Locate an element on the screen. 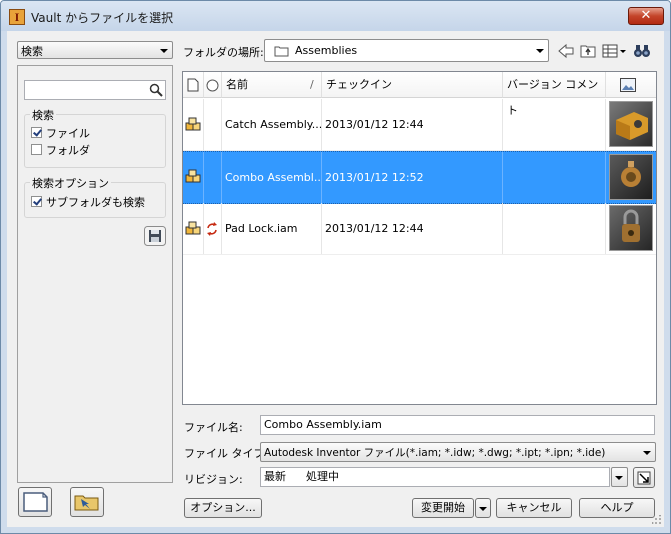 Image resolution: width=671 pixels, height=534 pixels. table-row: Catch Assembly... 2013/01/12 12:44 is located at coordinates (419, 125).